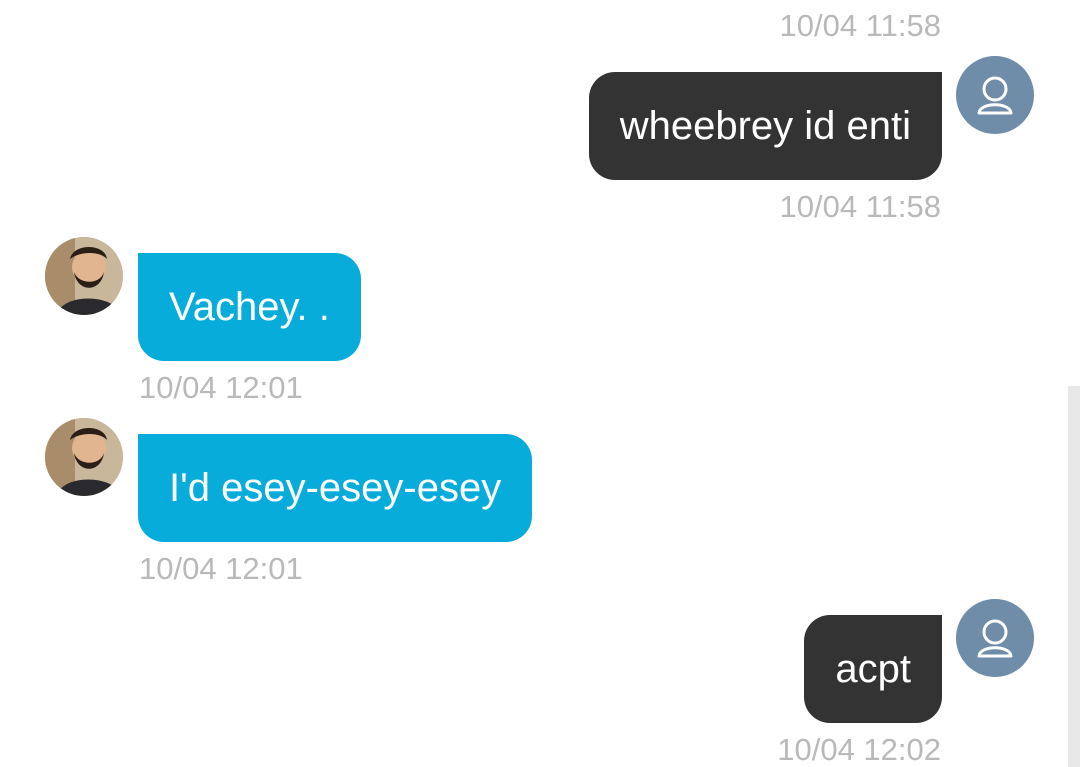 The height and width of the screenshot is (767, 1080). I want to click on message-text: acpt, so click(873, 668).